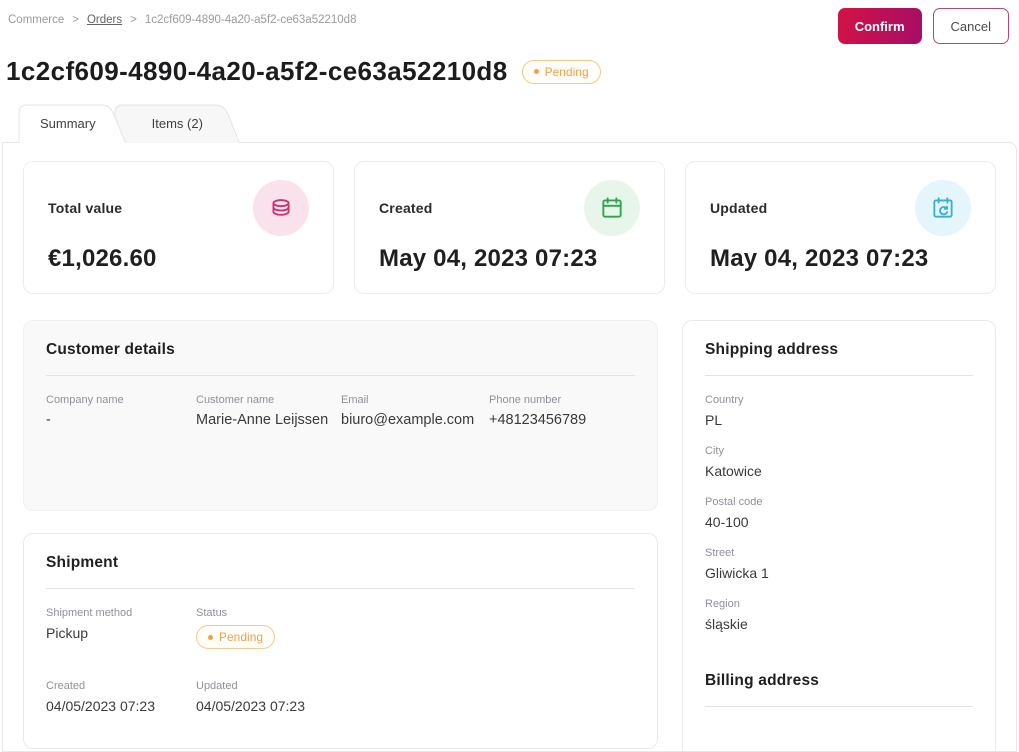 The width and height of the screenshot is (1019, 752). Describe the element at coordinates (121, 628) in the screenshot. I see `shipment-method-field: Shipment method Pickup` at that location.